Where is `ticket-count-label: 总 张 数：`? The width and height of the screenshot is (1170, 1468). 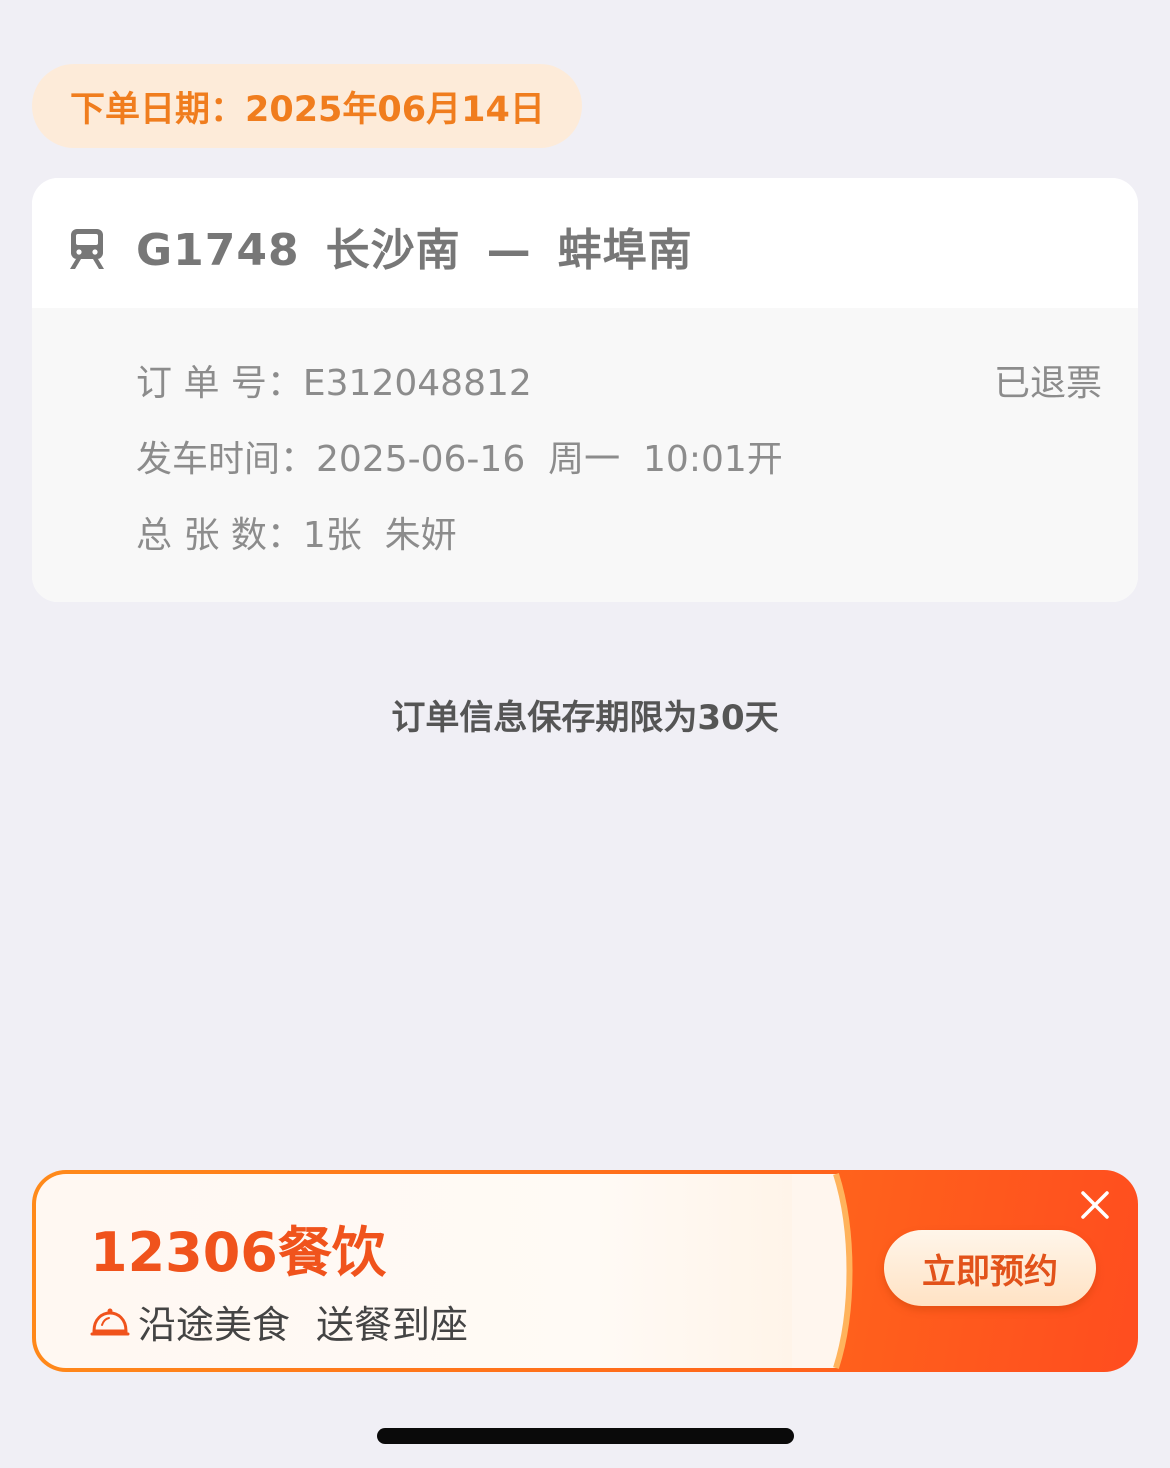 ticket-count-label: 总 张 数： is located at coordinates (219, 535).